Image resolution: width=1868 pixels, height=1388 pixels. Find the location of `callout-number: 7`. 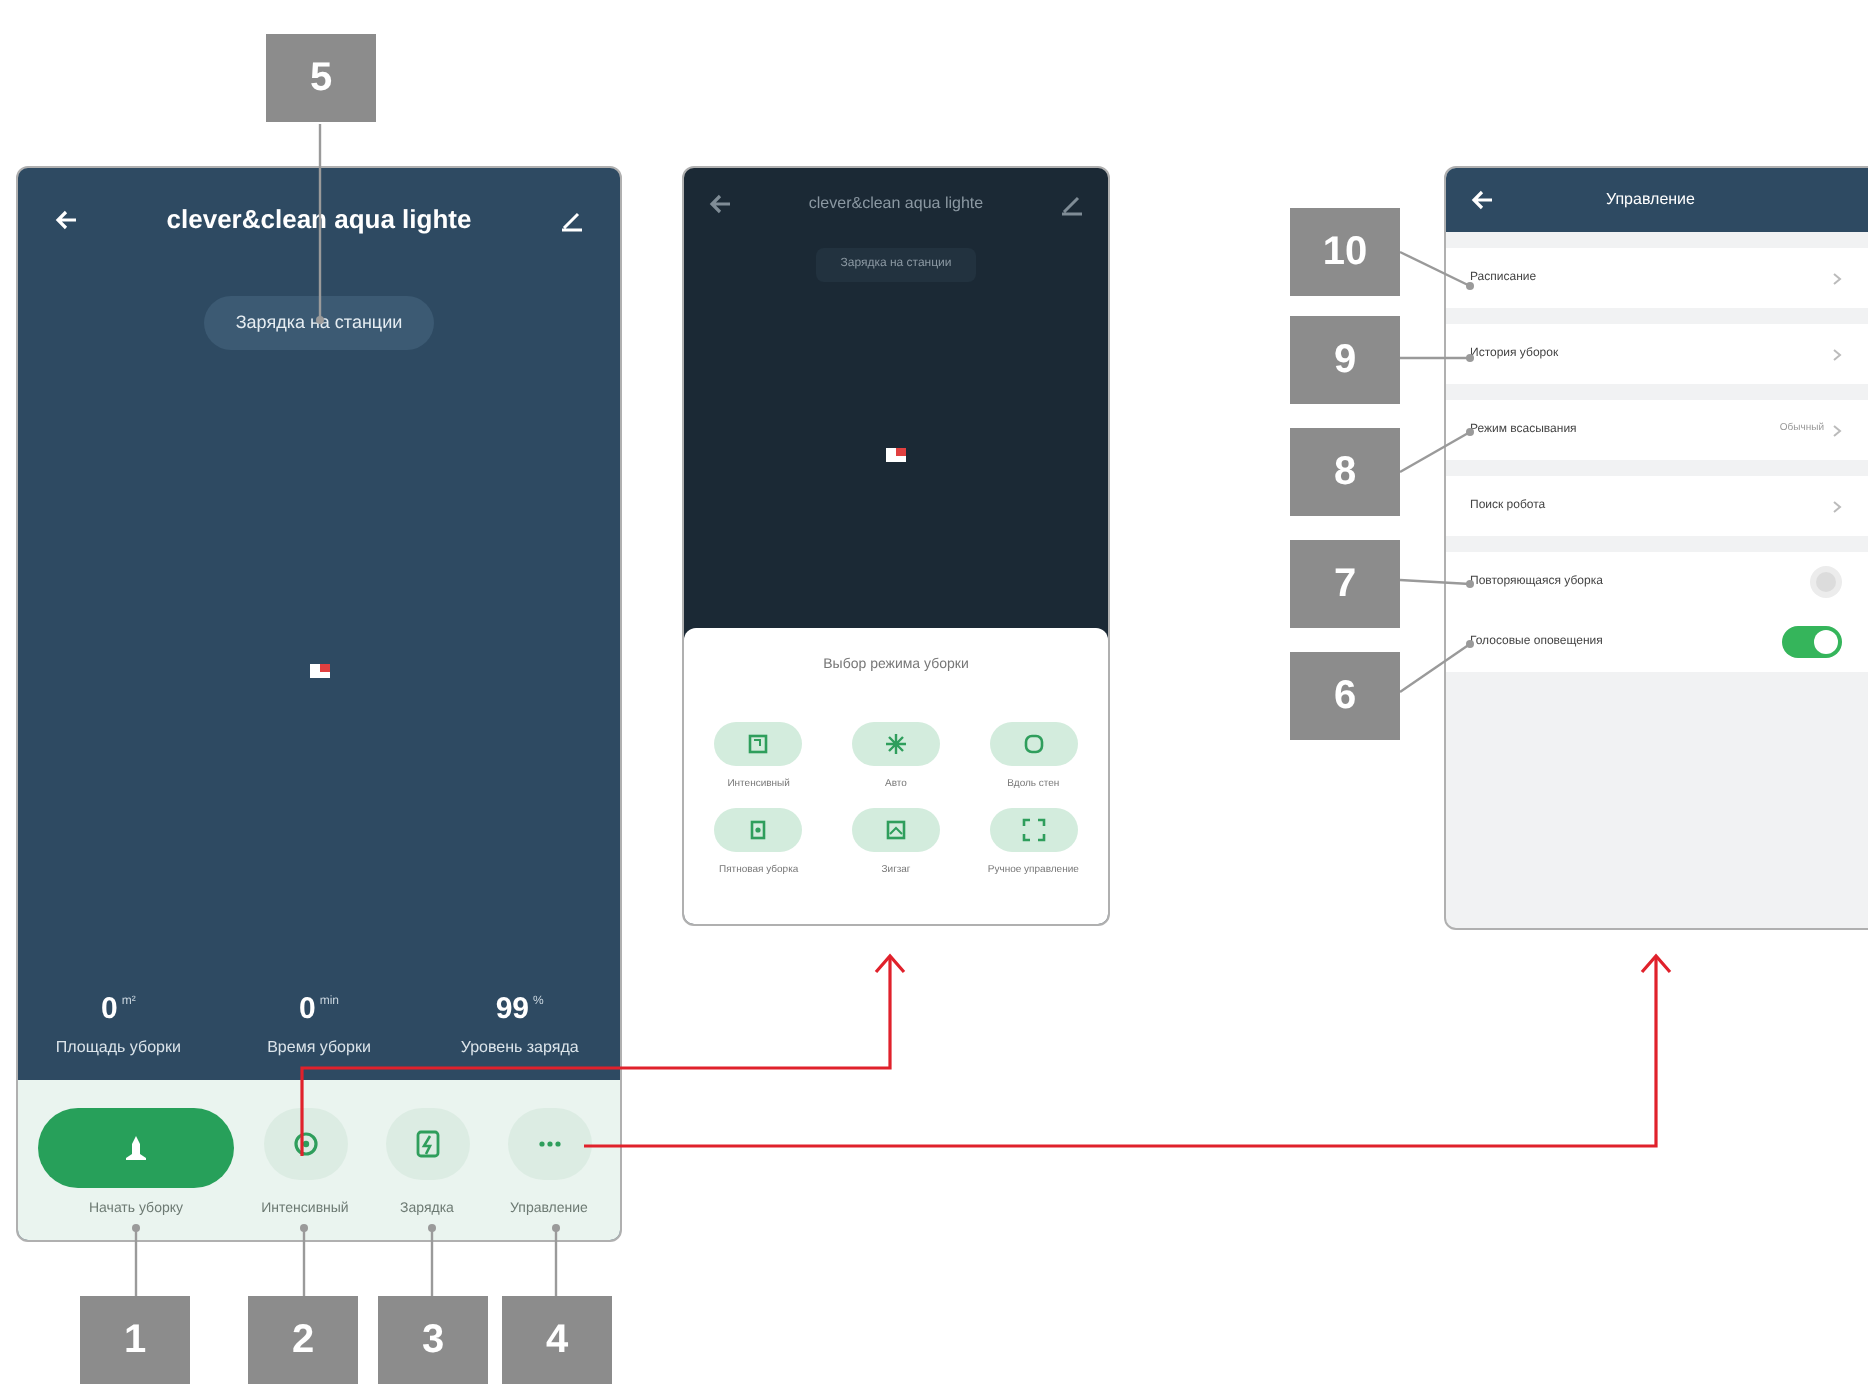

callout-number: 7 is located at coordinates (1345, 584).